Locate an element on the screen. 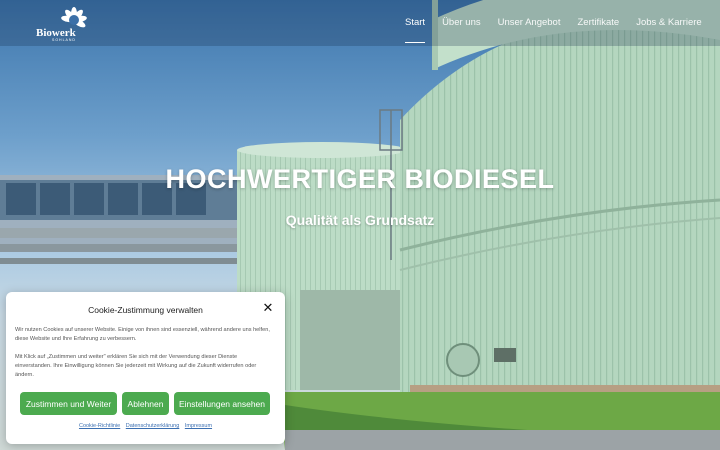 The height and width of the screenshot is (450, 720). nav-item-ueber-uns: Über uns is located at coordinates (461, 30).